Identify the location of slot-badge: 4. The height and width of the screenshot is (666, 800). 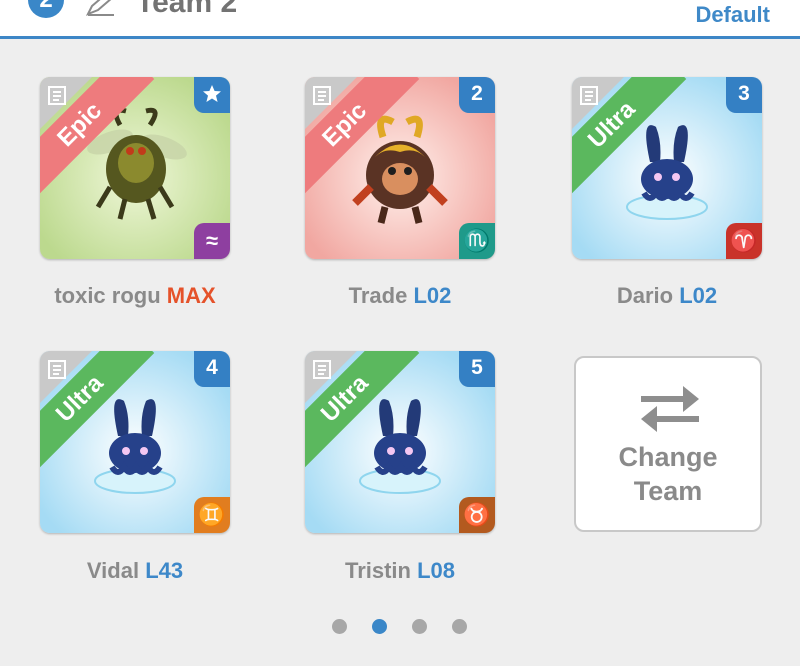
(212, 369).